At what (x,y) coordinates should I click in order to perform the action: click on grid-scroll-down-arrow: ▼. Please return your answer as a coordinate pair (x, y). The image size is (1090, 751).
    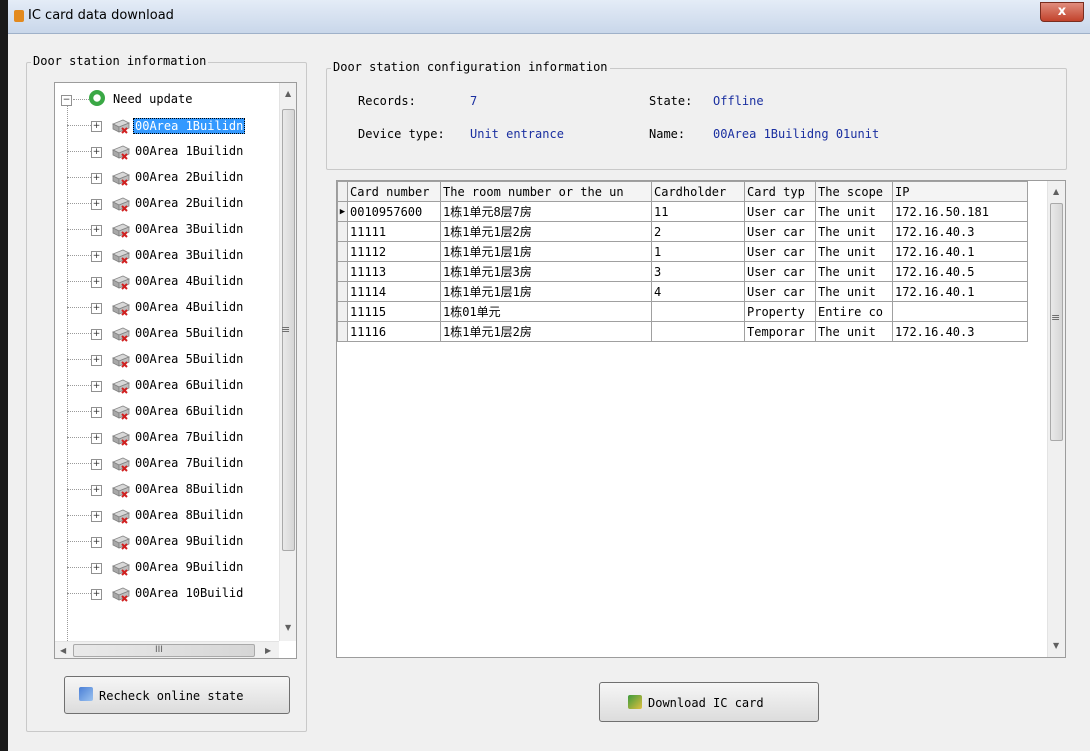
    Looking at the image, I should click on (1056, 645).